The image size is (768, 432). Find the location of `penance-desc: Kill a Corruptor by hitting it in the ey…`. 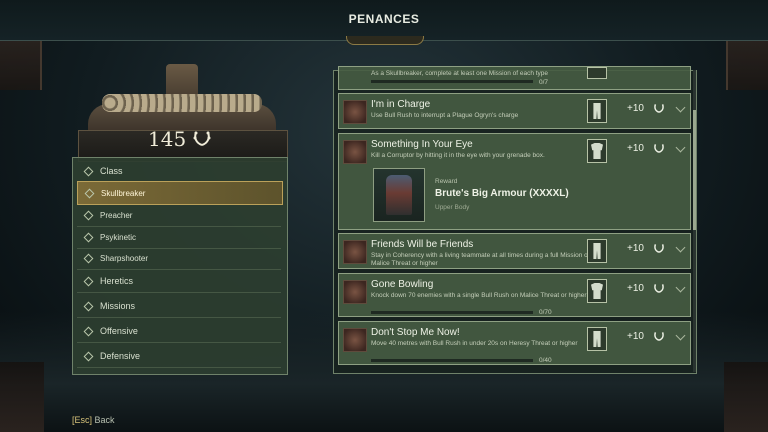

penance-desc: Kill a Corruptor by hitting it in the ey… is located at coordinates (458, 155).